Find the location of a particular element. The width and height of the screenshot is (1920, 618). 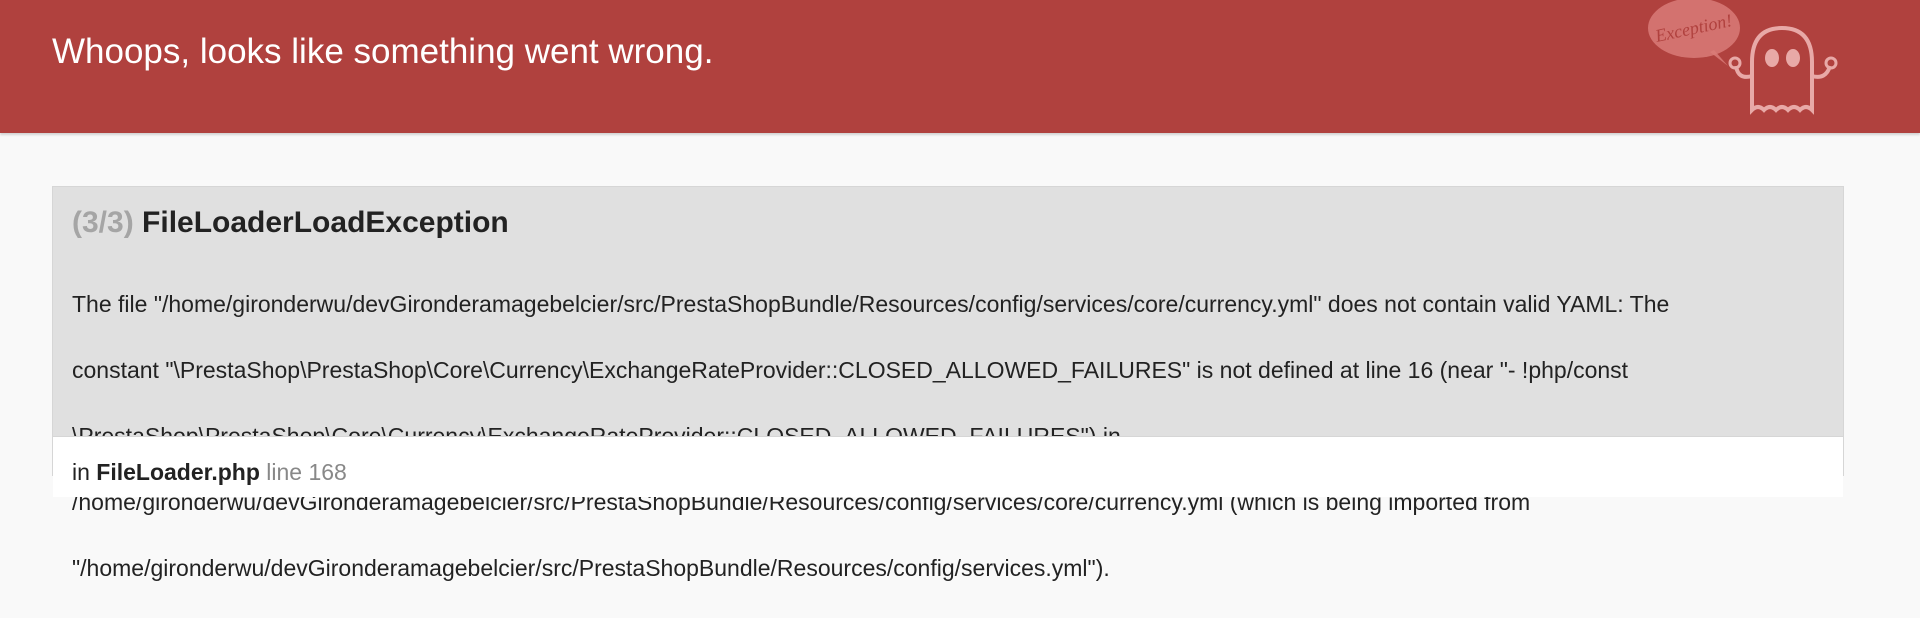

exception-name: FileLoaderLoadException is located at coordinates (325, 222).